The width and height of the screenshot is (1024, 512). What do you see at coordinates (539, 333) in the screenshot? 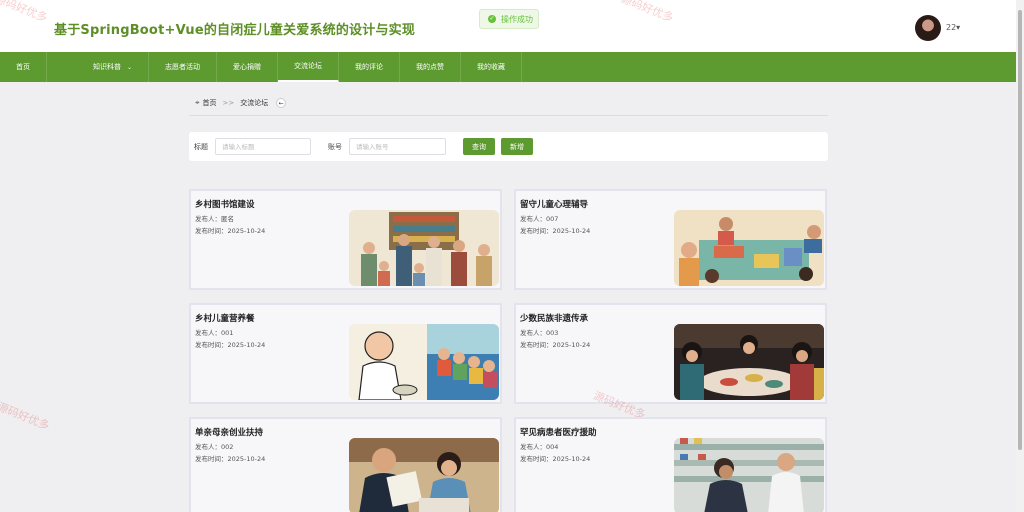
I see `post-author: 发布人：003` at bounding box center [539, 333].